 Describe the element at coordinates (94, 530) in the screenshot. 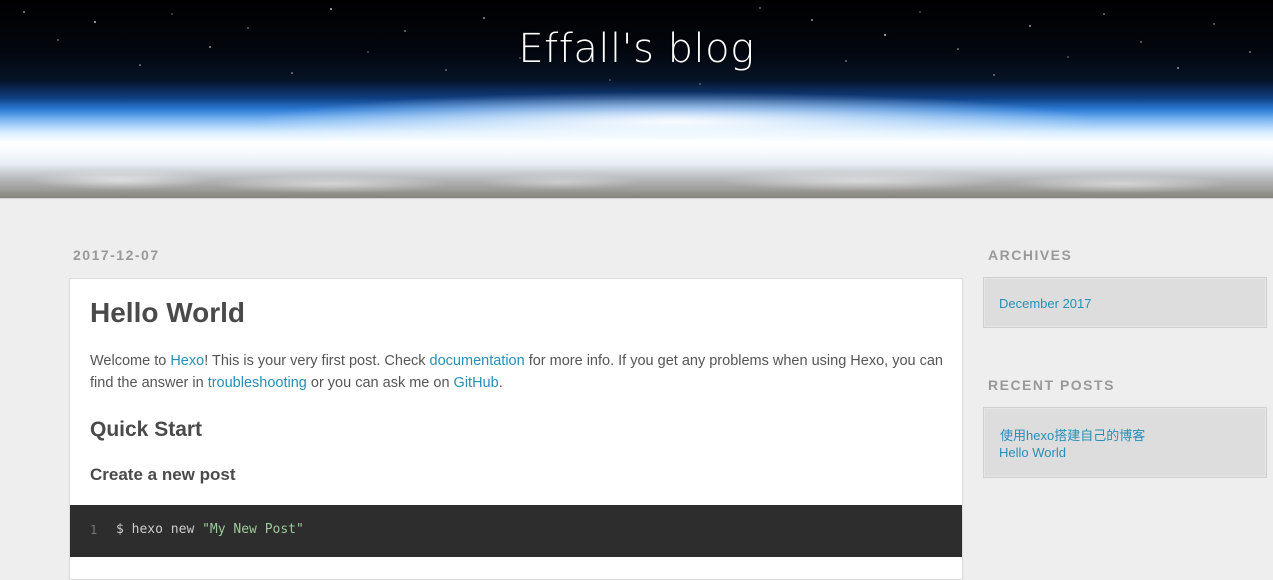

I see `code-line-number: 1` at that location.